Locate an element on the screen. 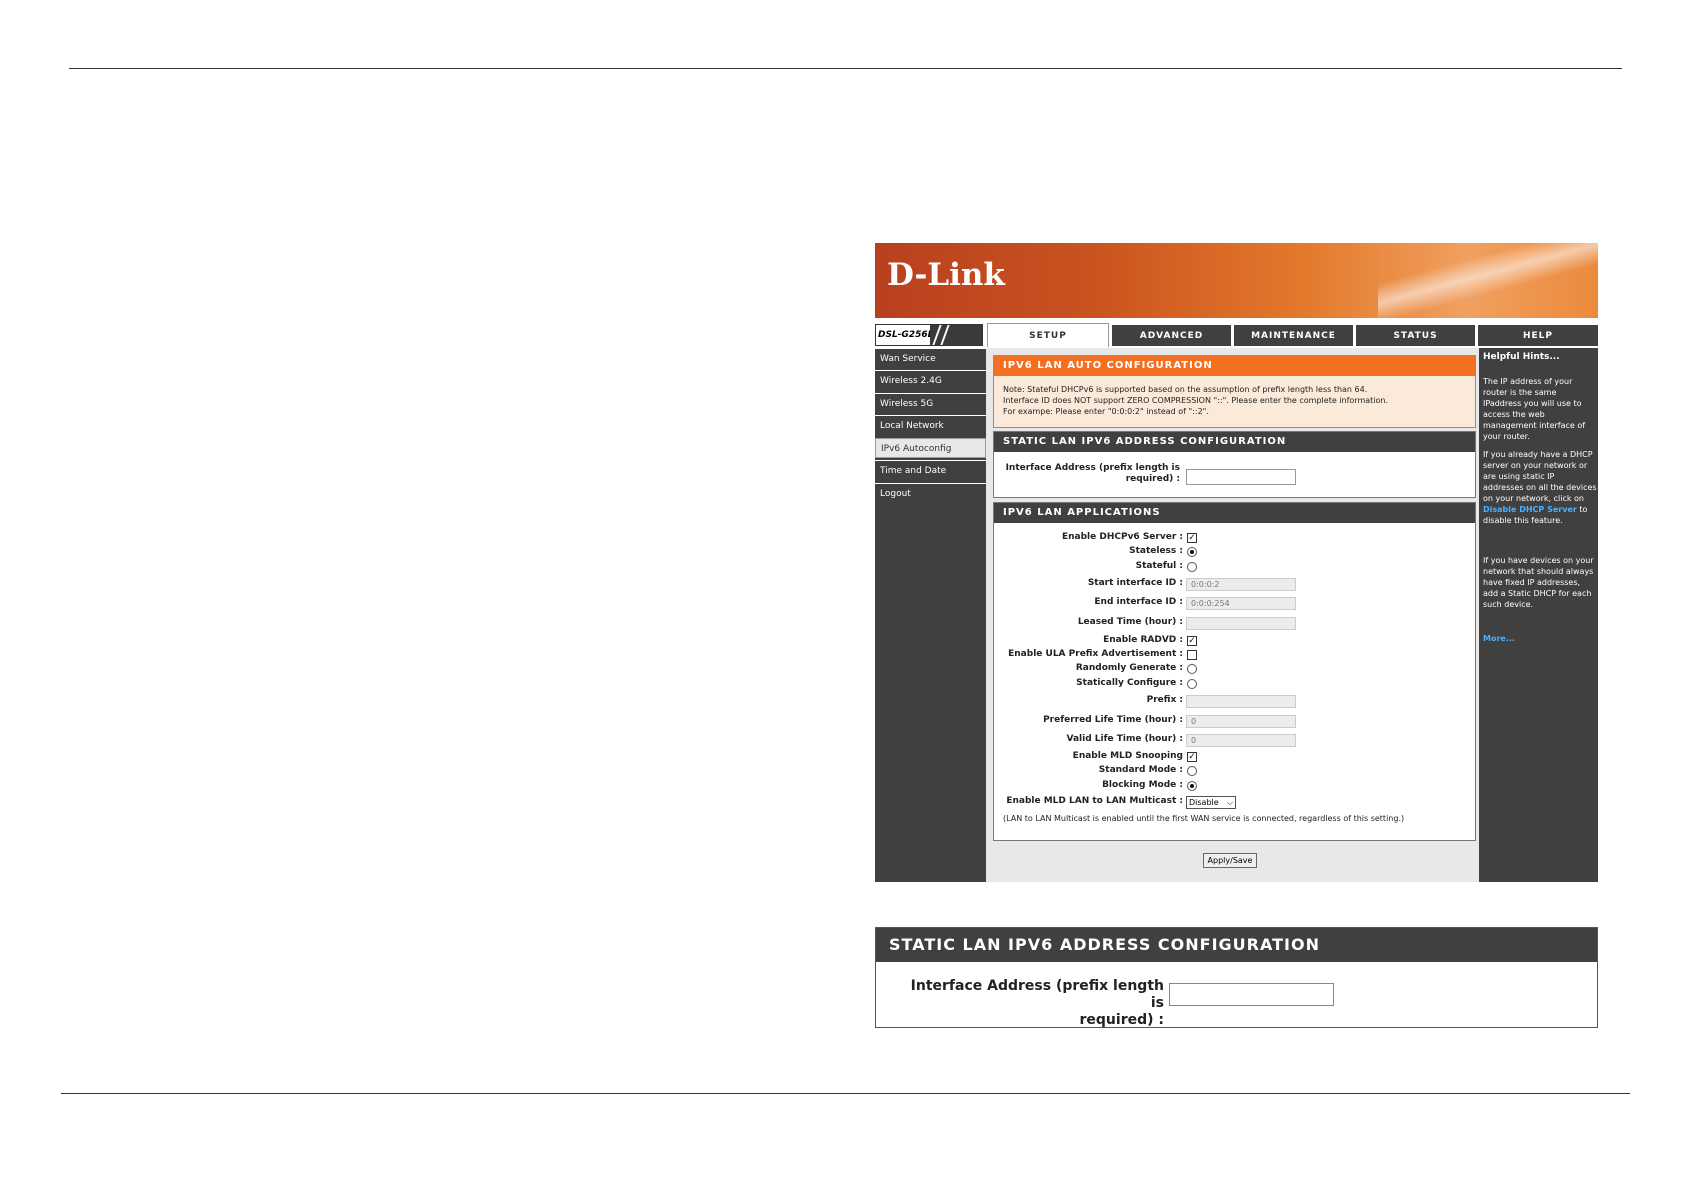 This screenshot has height=1191, width=1684. blocking-mode-radio is located at coordinates (1192, 786).